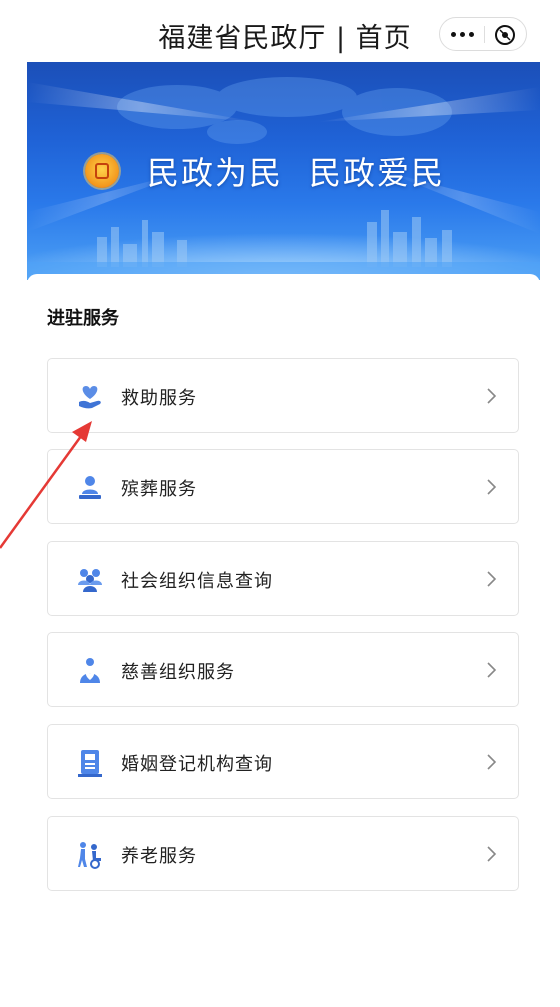 The width and height of the screenshot is (560, 1007). What do you see at coordinates (377, 173) in the screenshot?
I see `slogan-text-2: 民政爱民` at bounding box center [377, 173].